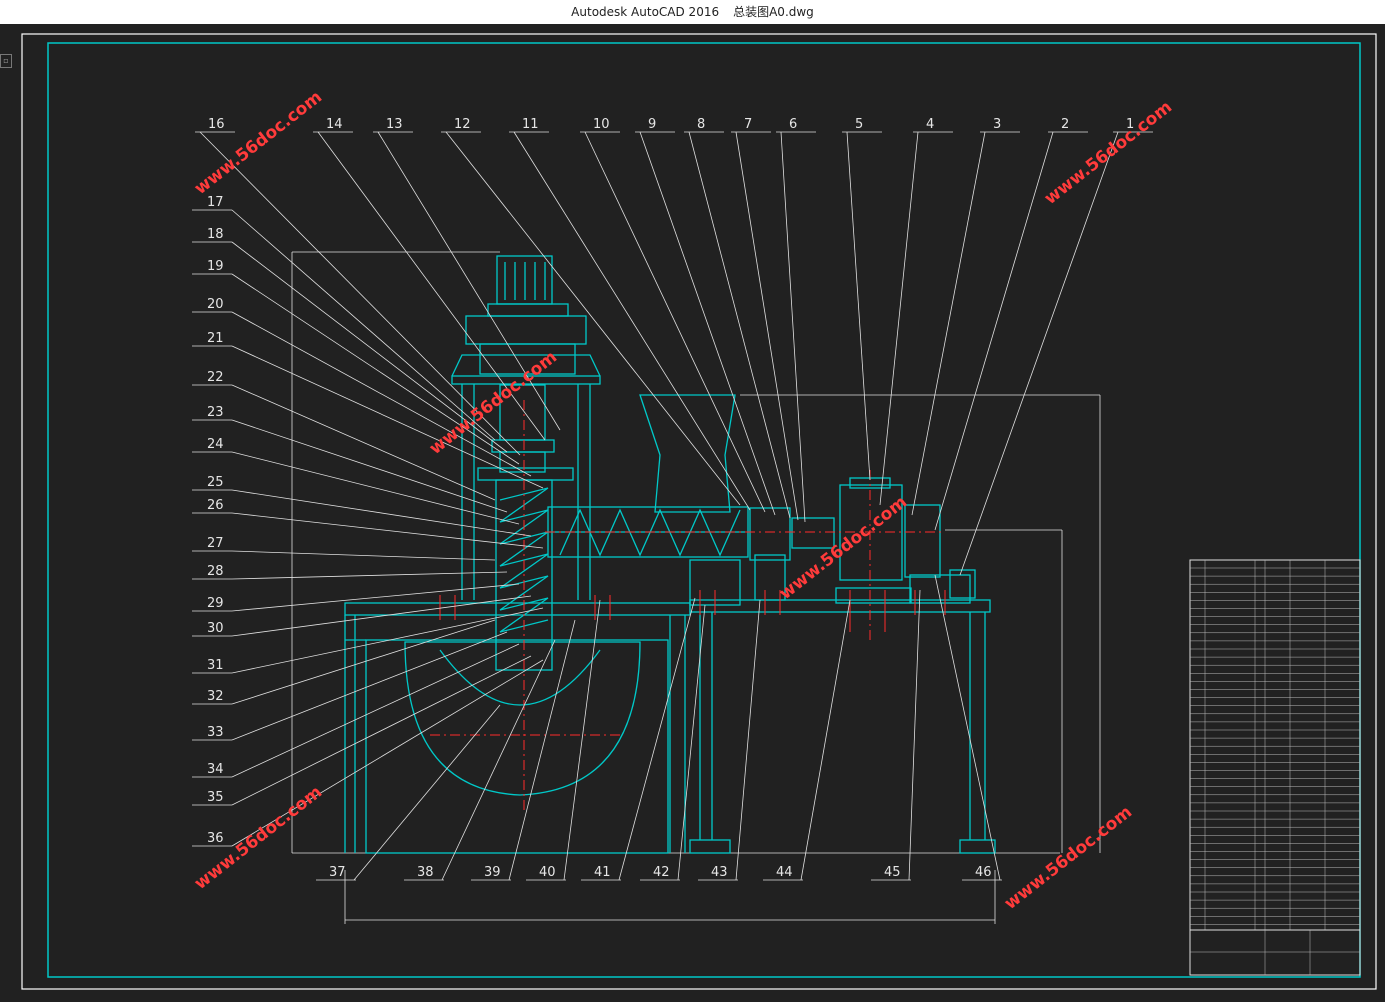 The width and height of the screenshot is (1385, 1002). Describe the element at coordinates (930, 124) in the screenshot. I see `callout-top-4: 4` at that location.